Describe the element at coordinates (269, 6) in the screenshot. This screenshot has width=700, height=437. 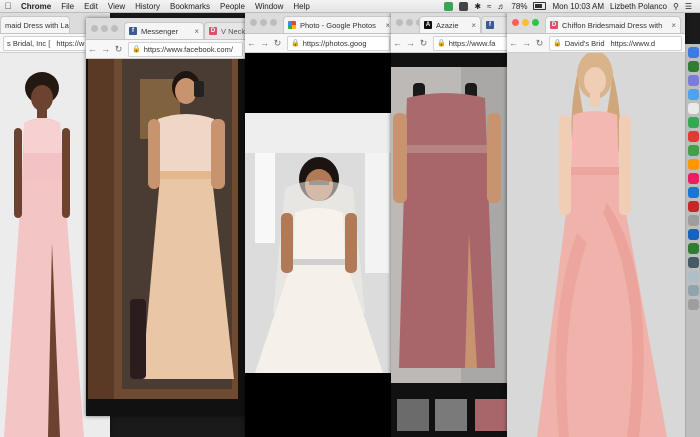
I see `menu-window: Window` at that location.